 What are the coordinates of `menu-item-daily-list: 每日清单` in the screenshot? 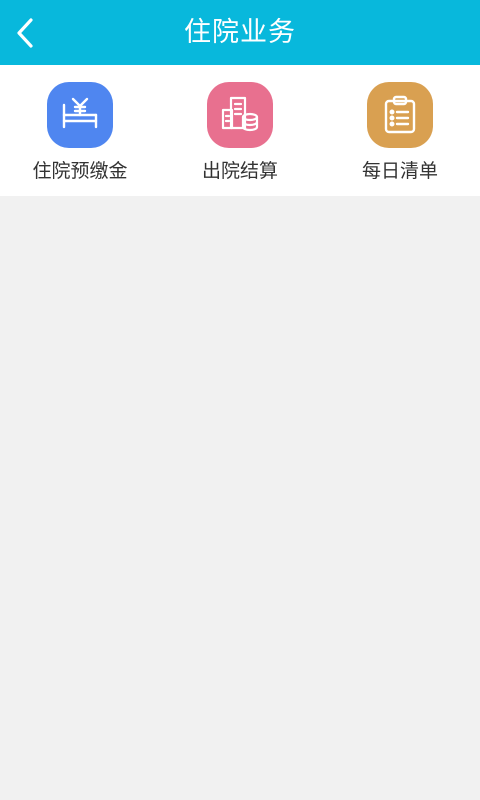 It's located at (400, 130).